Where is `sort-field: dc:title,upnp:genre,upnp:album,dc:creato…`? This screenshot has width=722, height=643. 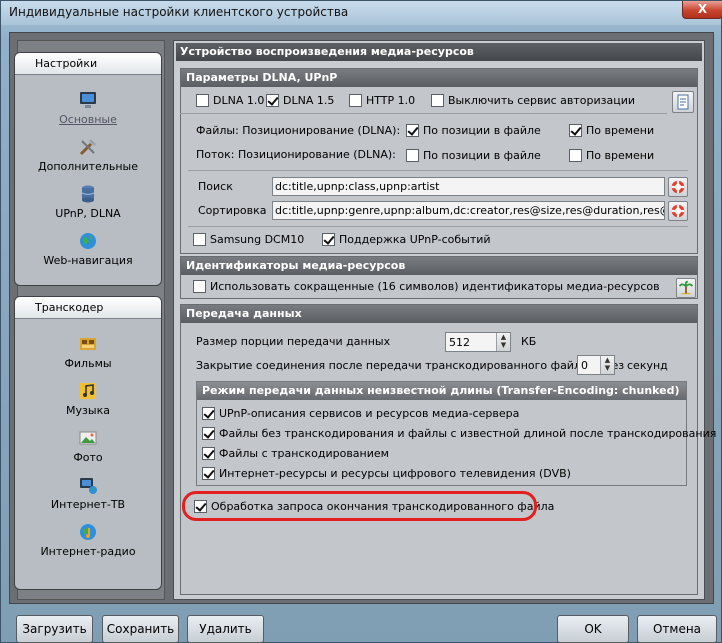 sort-field: dc:title,upnp:genre,upnp:album,dc:creato… is located at coordinates (468, 210).